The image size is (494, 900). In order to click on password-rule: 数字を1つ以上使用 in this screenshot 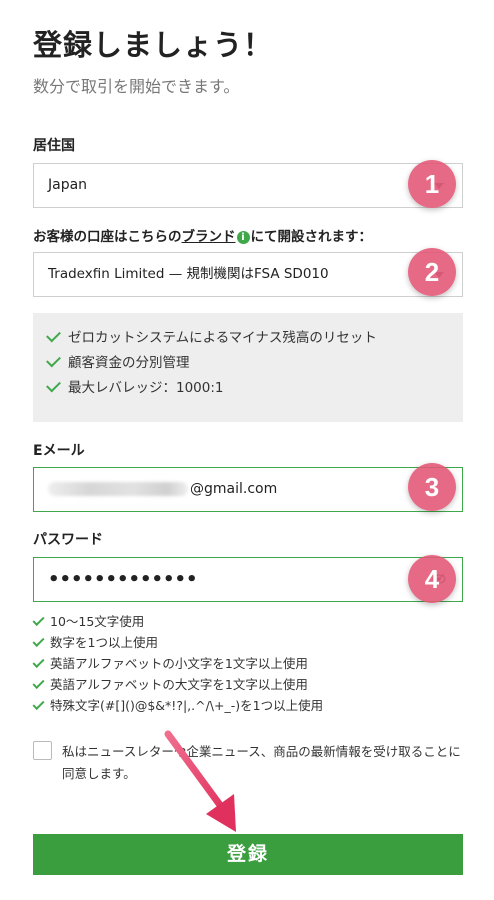, I will do `click(252, 642)`.